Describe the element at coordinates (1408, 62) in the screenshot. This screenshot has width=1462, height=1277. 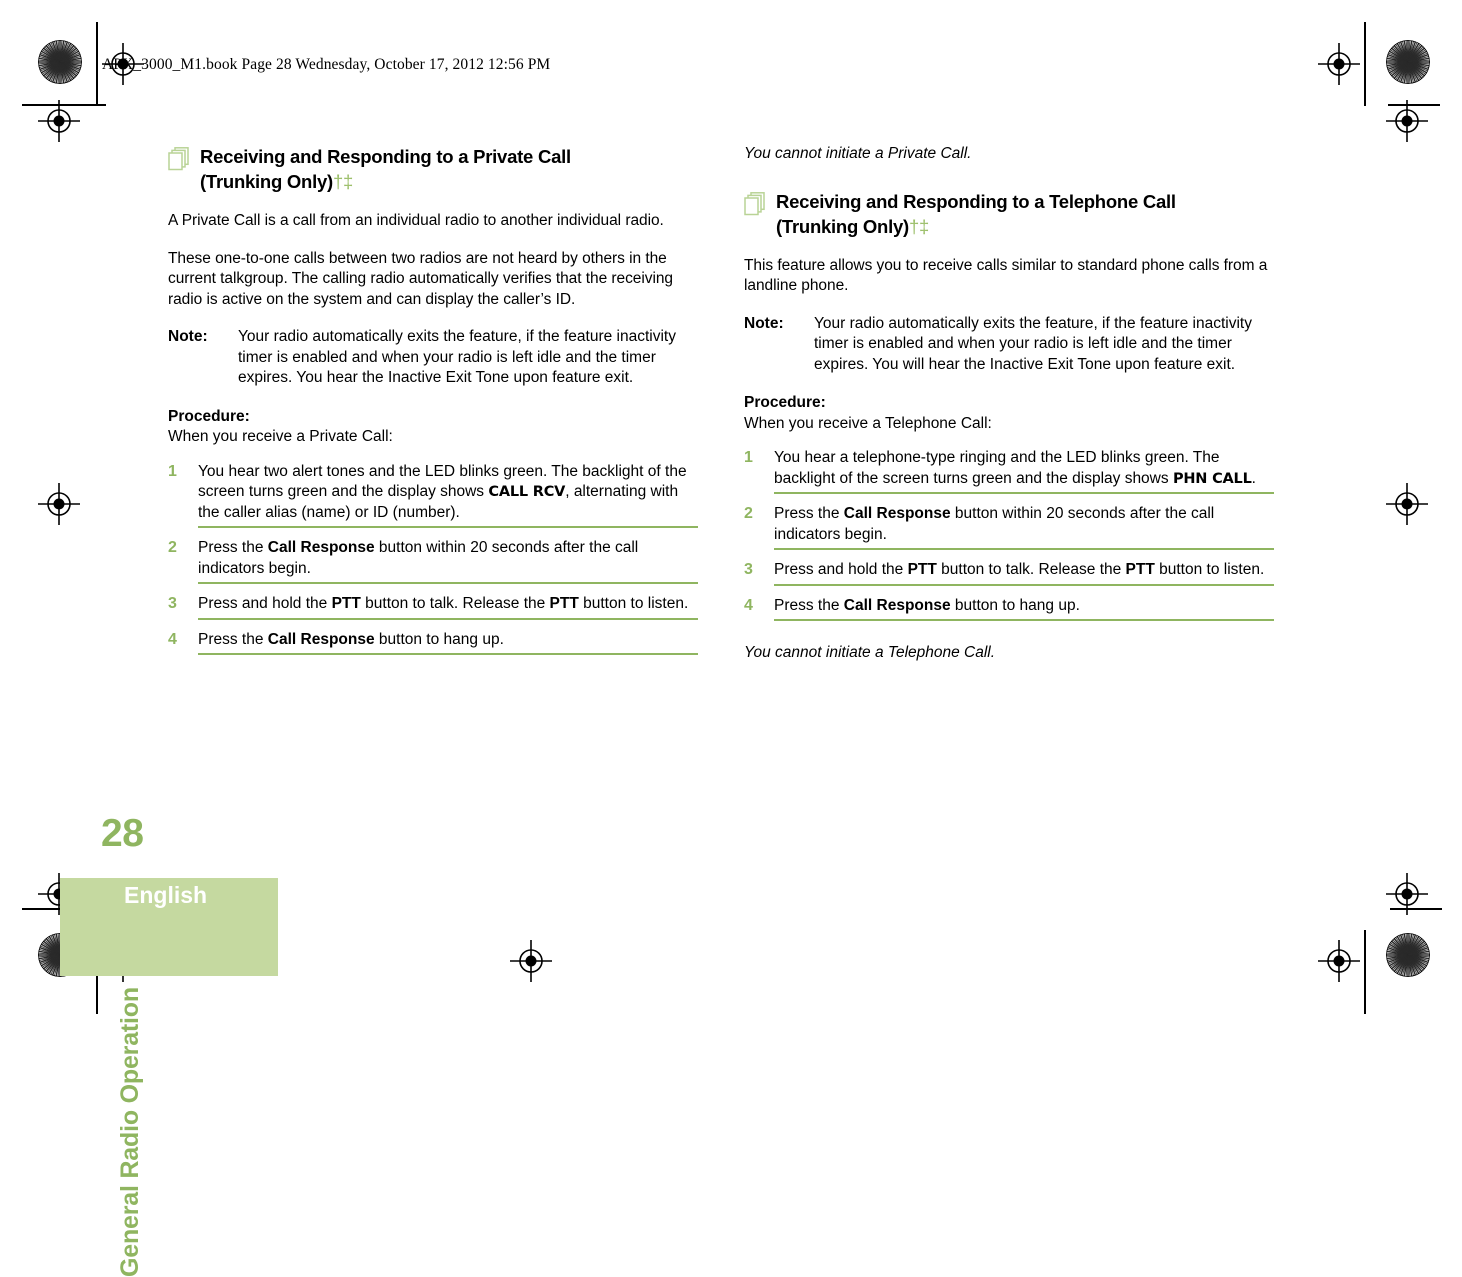
I see `starburst-mark-top-right` at that location.